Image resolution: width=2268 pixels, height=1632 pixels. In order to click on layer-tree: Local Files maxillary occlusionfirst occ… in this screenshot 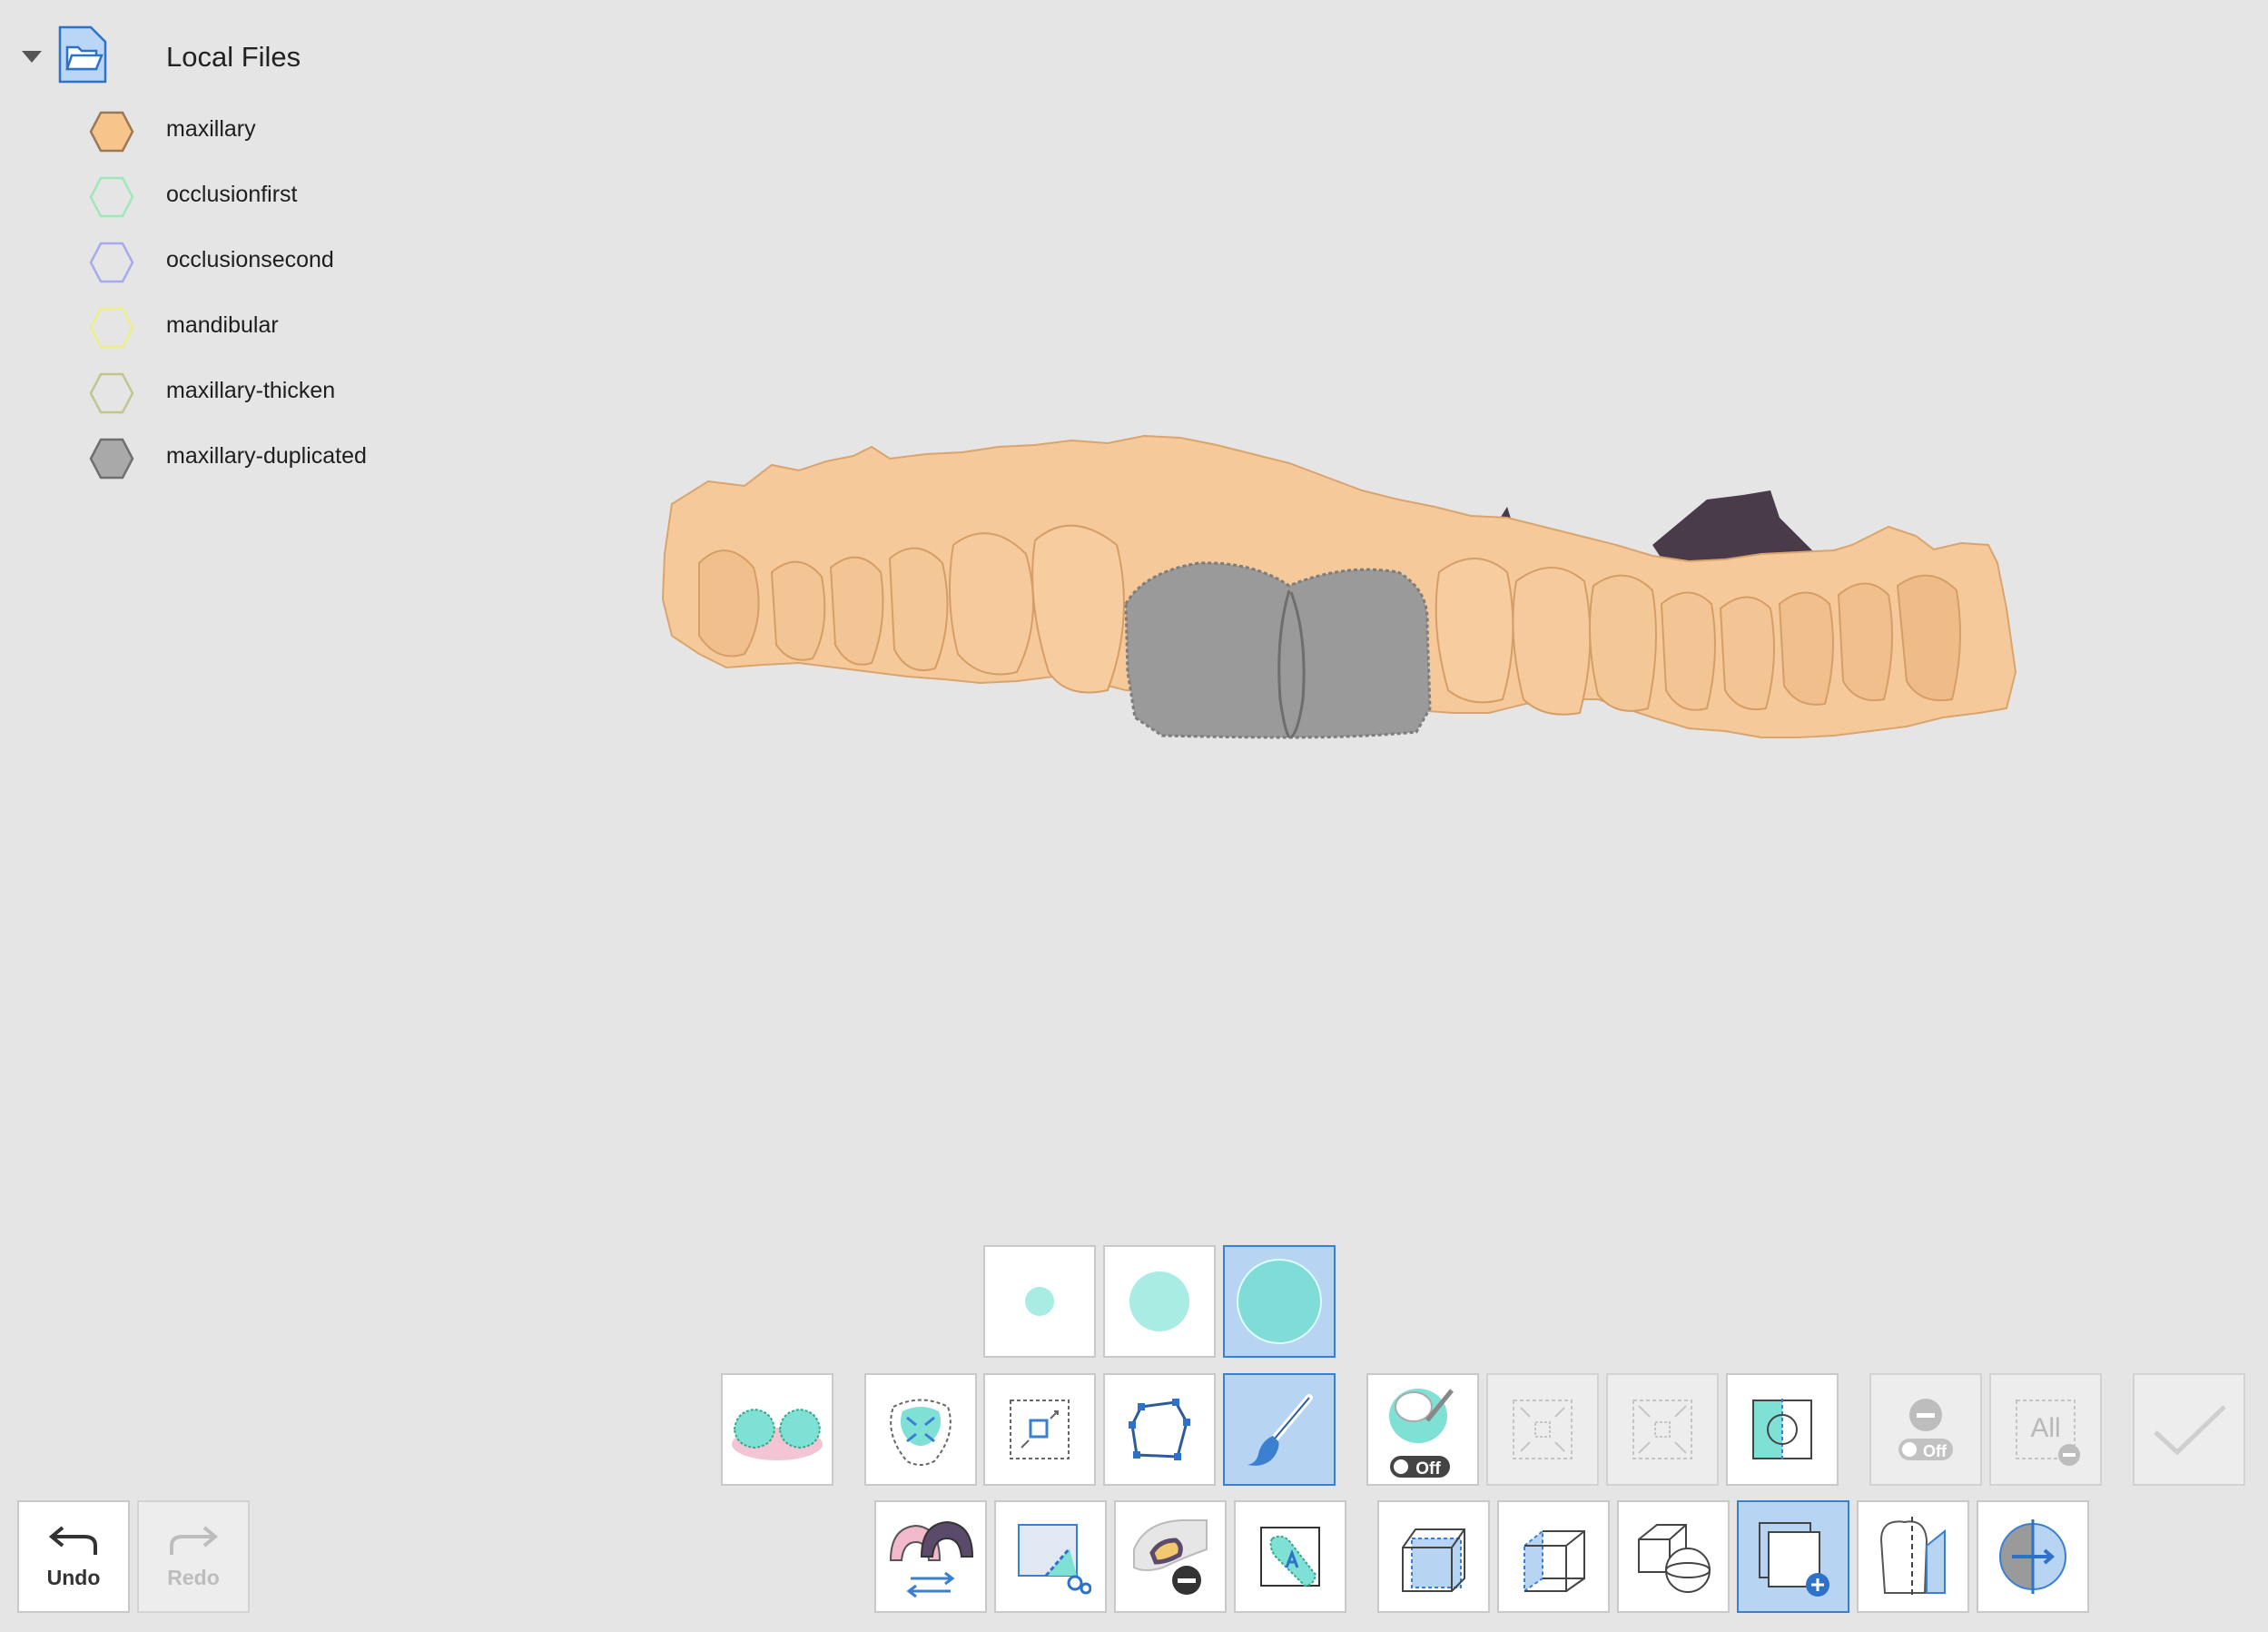, I will do `click(272, 254)`.